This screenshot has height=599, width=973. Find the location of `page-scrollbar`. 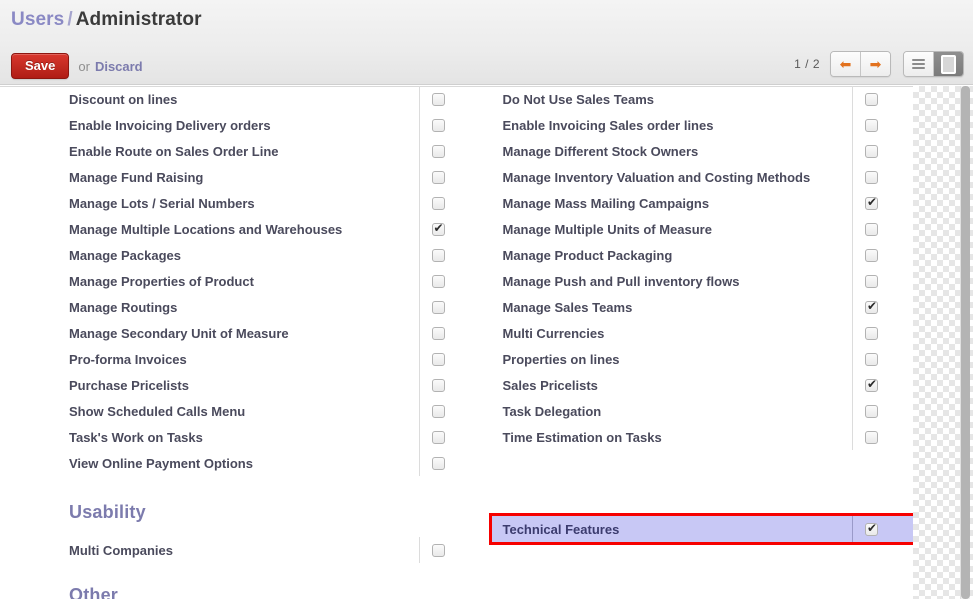

page-scrollbar is located at coordinates (965, 342).